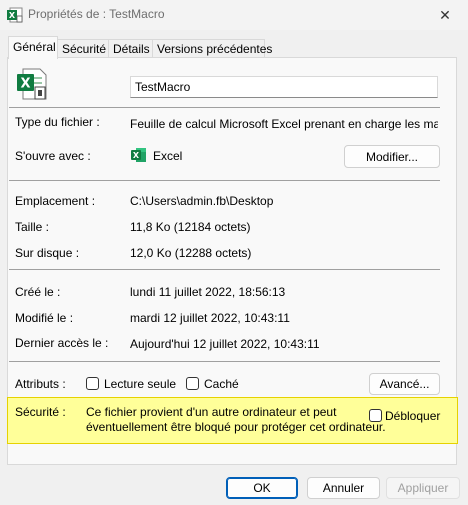 This screenshot has height=505, width=468. I want to click on readonly-label: Lecture seule, so click(140, 384).